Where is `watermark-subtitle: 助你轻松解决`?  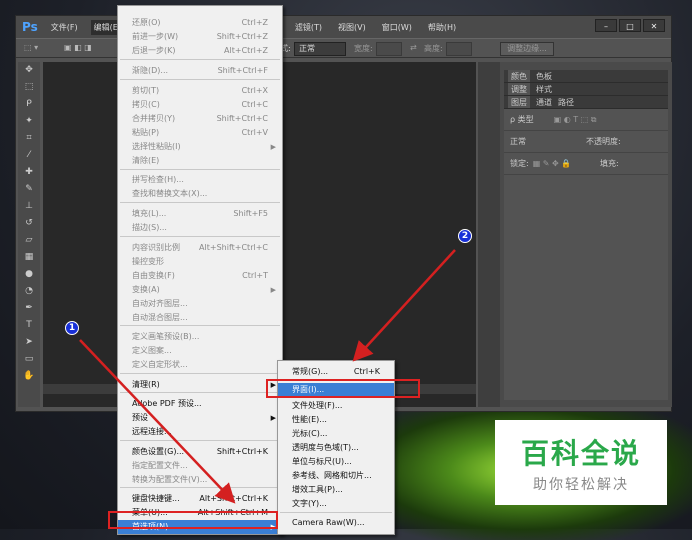 watermark-subtitle: 助你轻松解决 is located at coordinates (581, 485).